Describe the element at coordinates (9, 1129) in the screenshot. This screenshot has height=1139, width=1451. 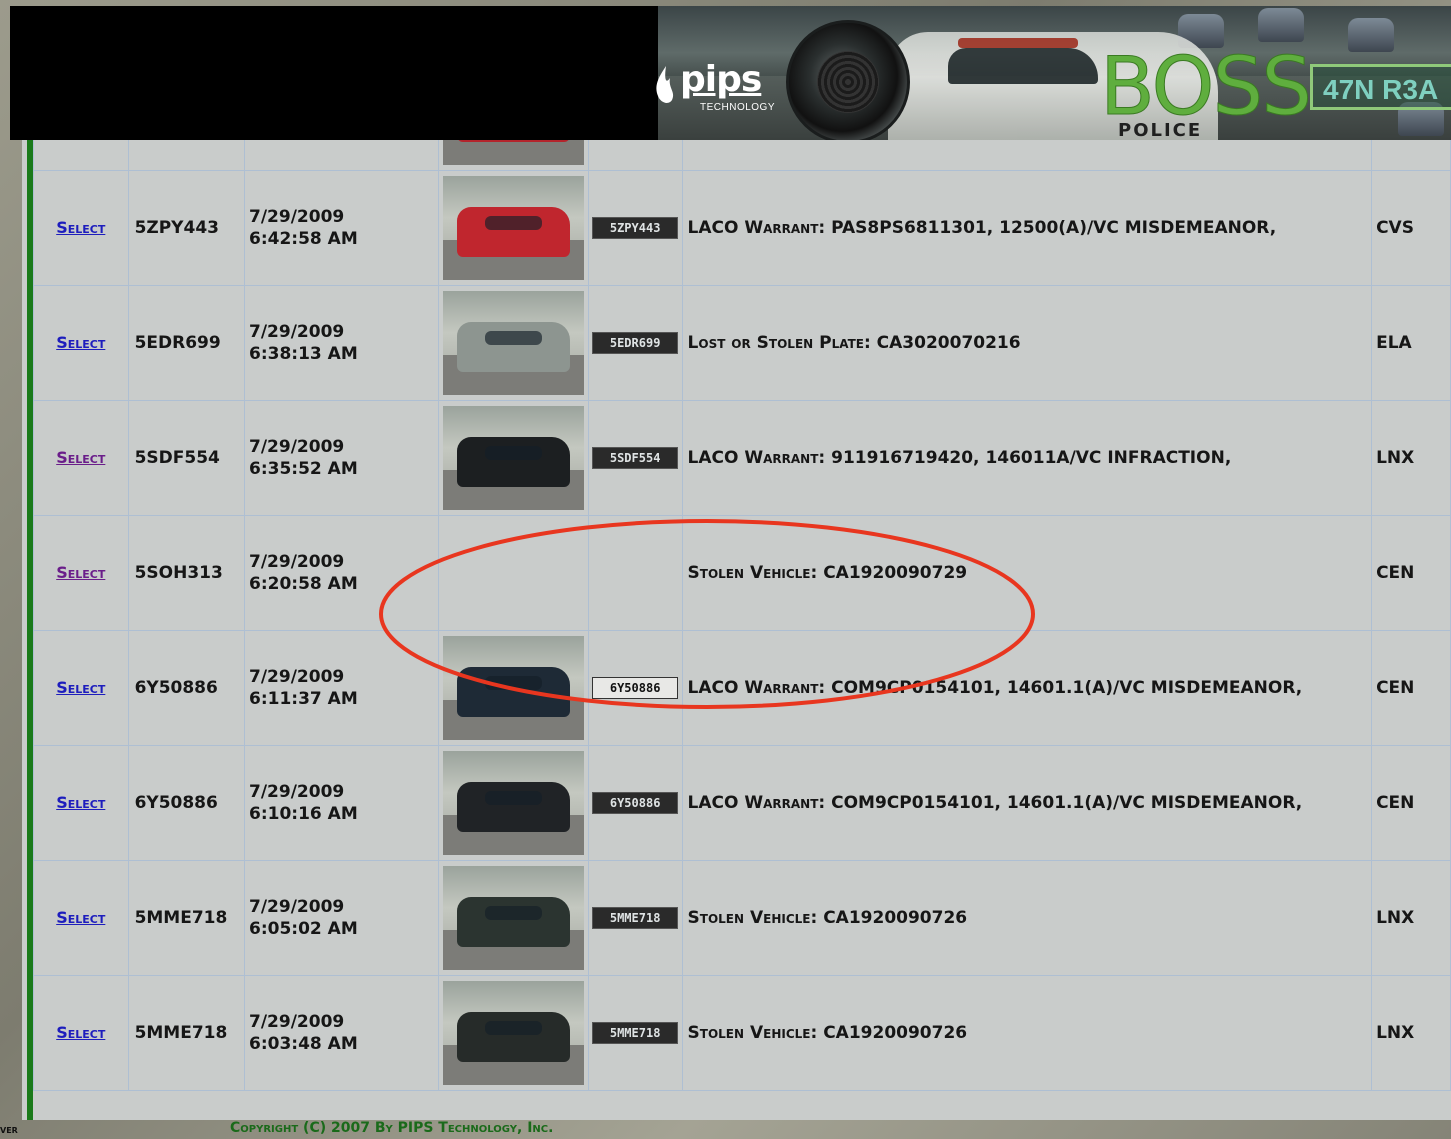
I see `footer-left-text: ver` at that location.